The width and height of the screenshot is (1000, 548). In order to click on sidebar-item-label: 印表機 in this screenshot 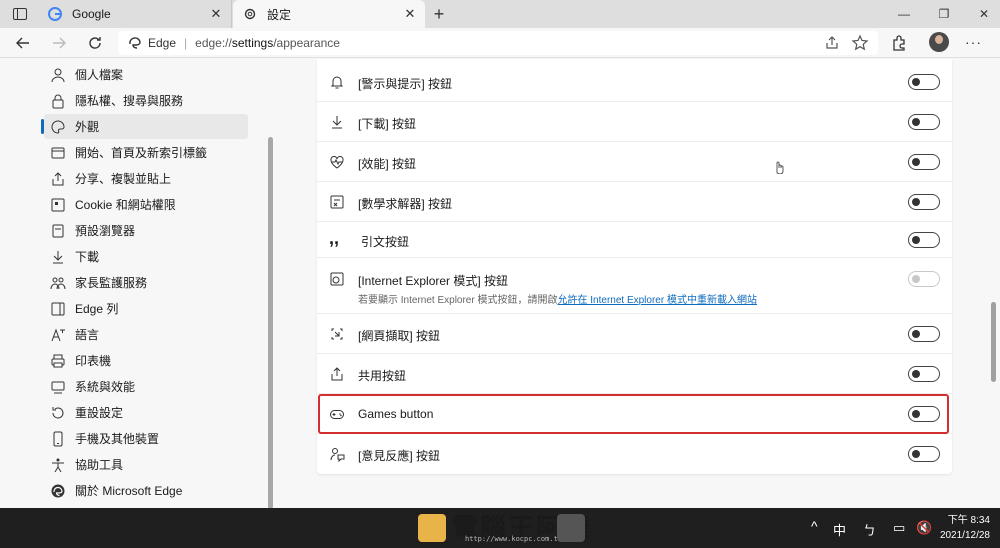, I will do `click(93, 361)`.